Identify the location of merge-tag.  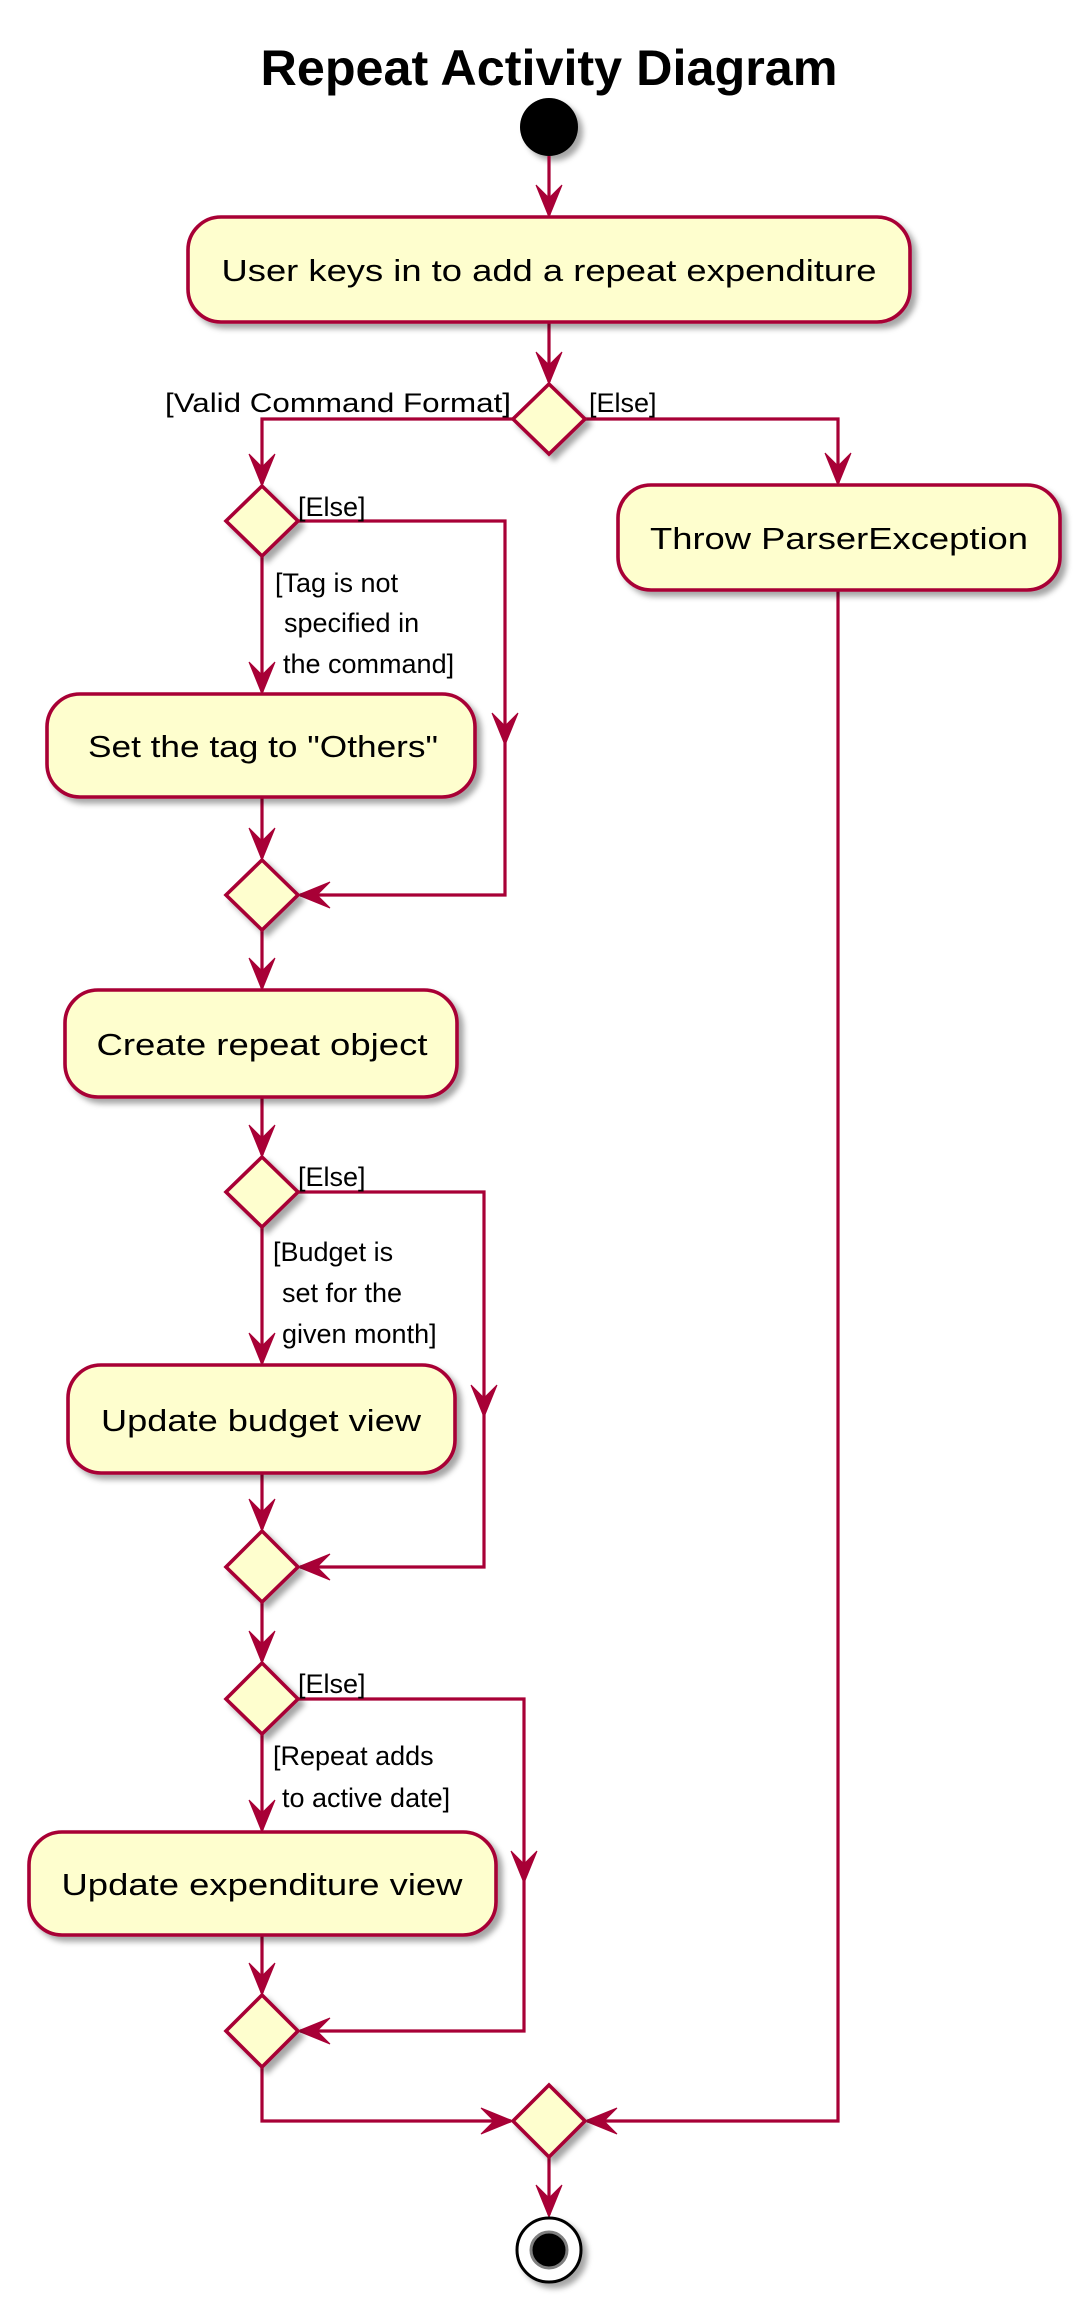
(262, 895).